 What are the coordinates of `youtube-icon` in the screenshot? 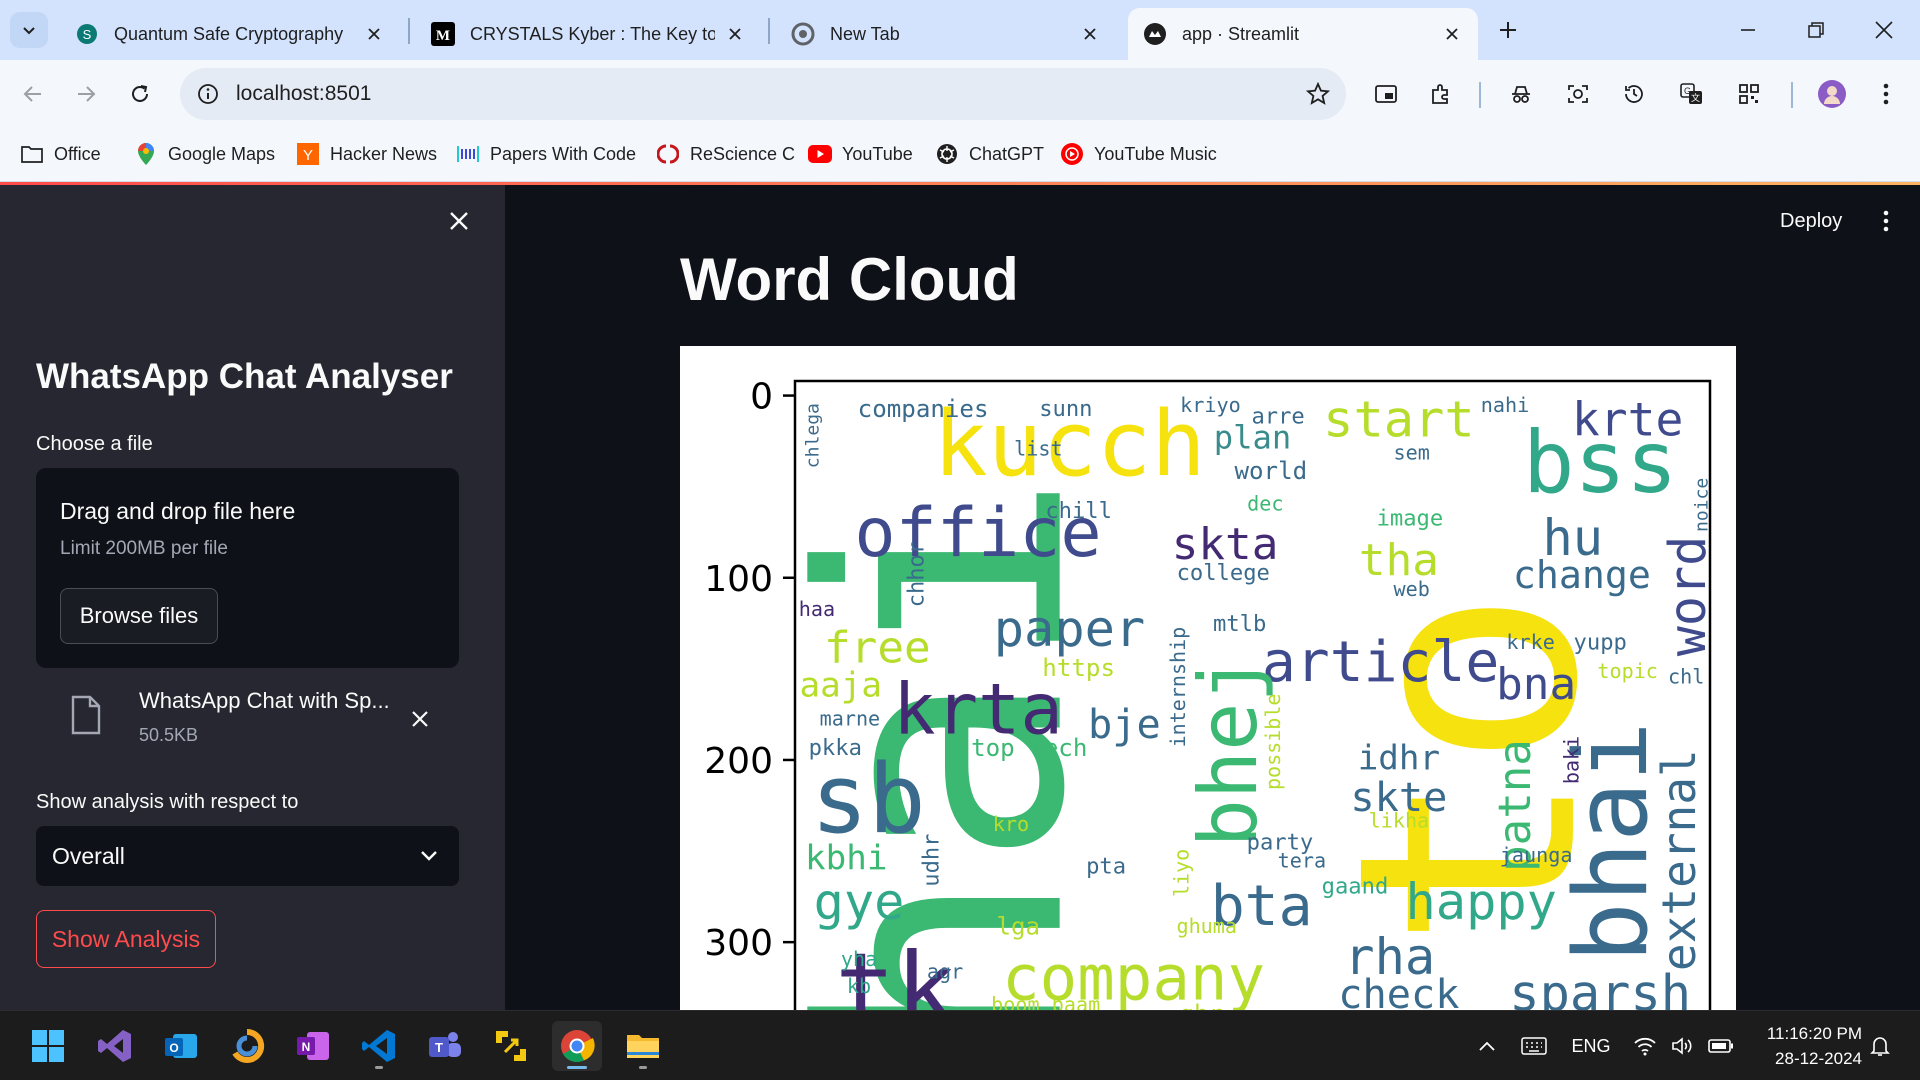 It's located at (820, 154).